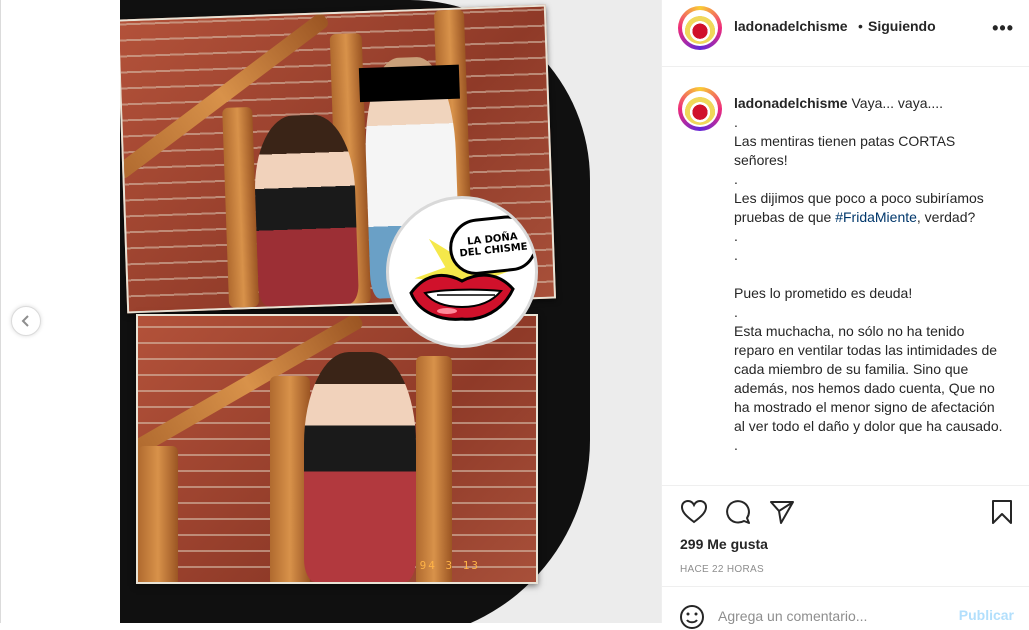 This screenshot has height=630, width=1029. I want to click on comment-bar: Publicar, so click(845, 608).